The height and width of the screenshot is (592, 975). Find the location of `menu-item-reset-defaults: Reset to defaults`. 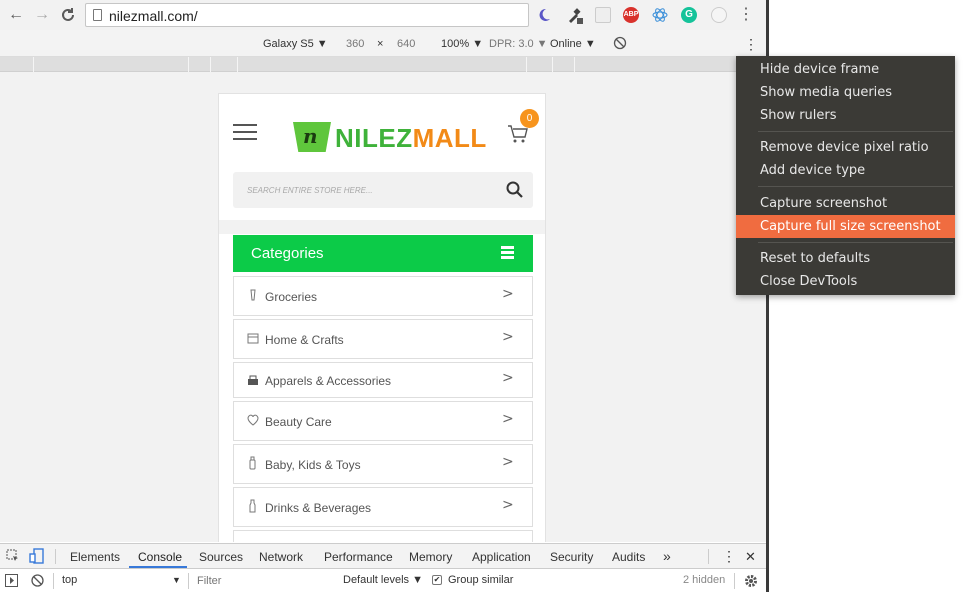

menu-item-reset-defaults: Reset to defaults is located at coordinates (845, 258).